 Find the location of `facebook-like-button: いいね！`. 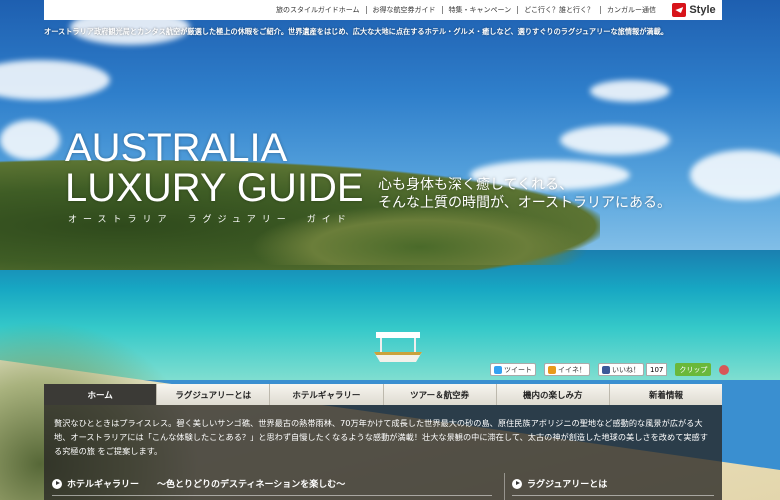

facebook-like-button: いいね！ is located at coordinates (621, 369).